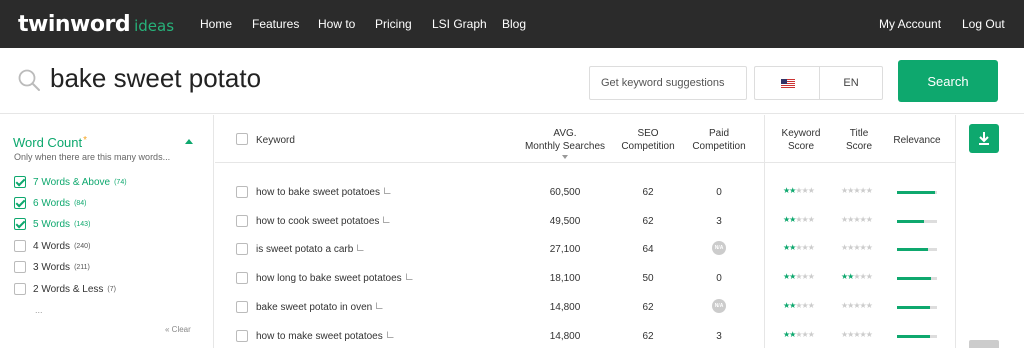 The width and height of the screenshot is (1024, 350). Describe the element at coordinates (52, 224) in the screenshot. I see `word-count-option: 5 Words (143)` at that location.